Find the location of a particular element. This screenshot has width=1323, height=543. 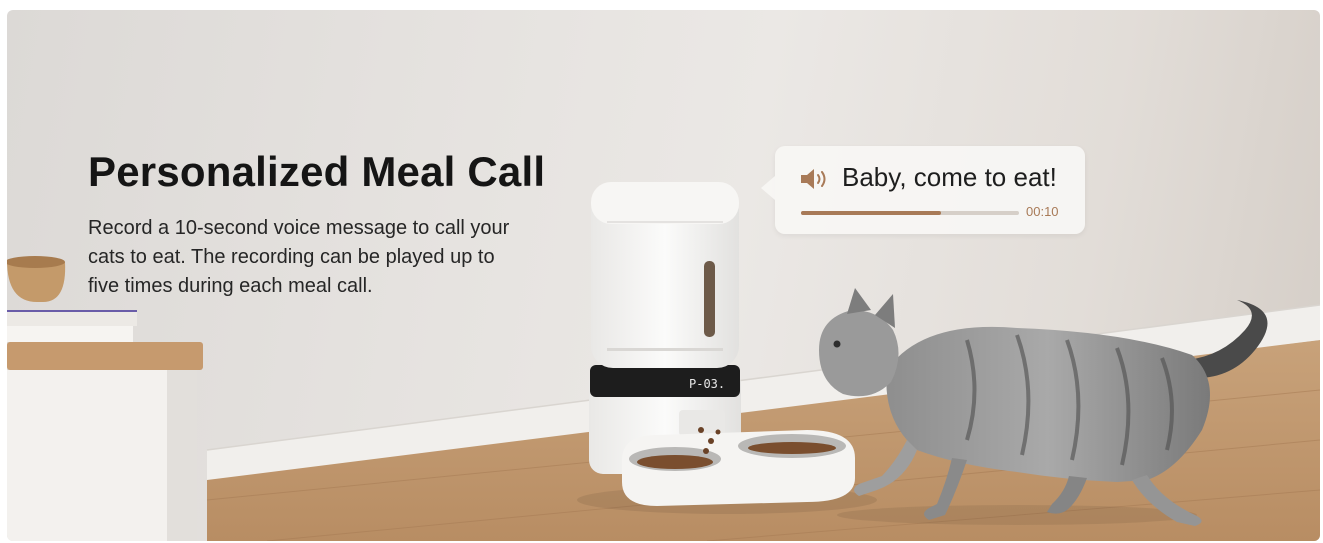

voice-message-bubble: Baby, come to eat! 00:10 is located at coordinates (923, 190).